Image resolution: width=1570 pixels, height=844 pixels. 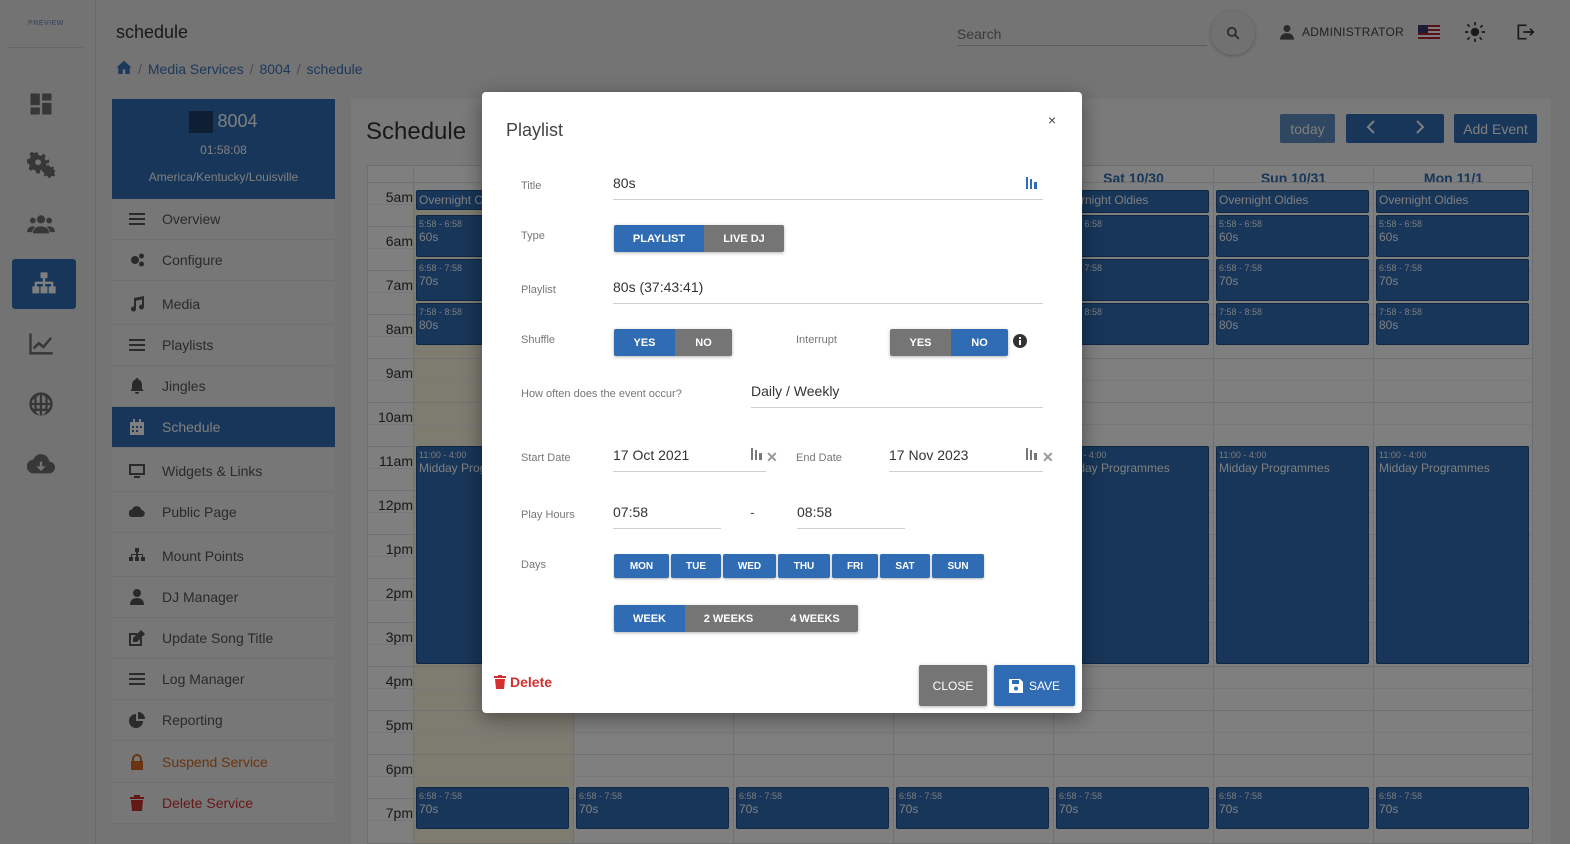 What do you see at coordinates (815, 618) in the screenshot?
I see `repeat-4-weeks-button: 4 WEEKS` at bounding box center [815, 618].